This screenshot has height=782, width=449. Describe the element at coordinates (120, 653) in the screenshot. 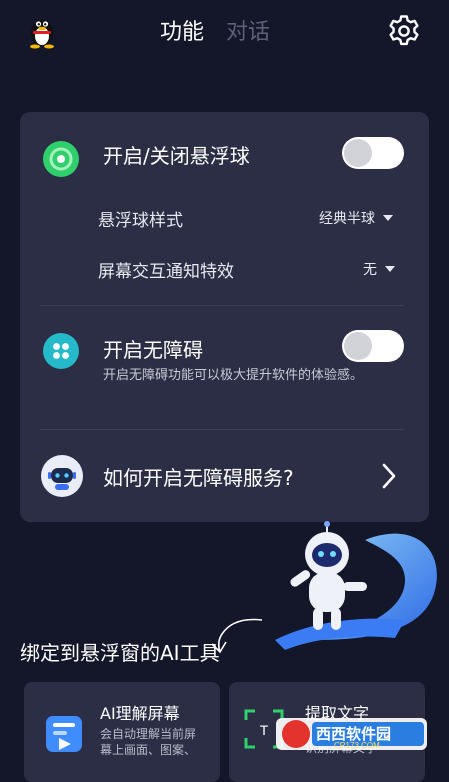

I see `bind-section-title: 绑定到悬浮窗的AI工具` at that location.